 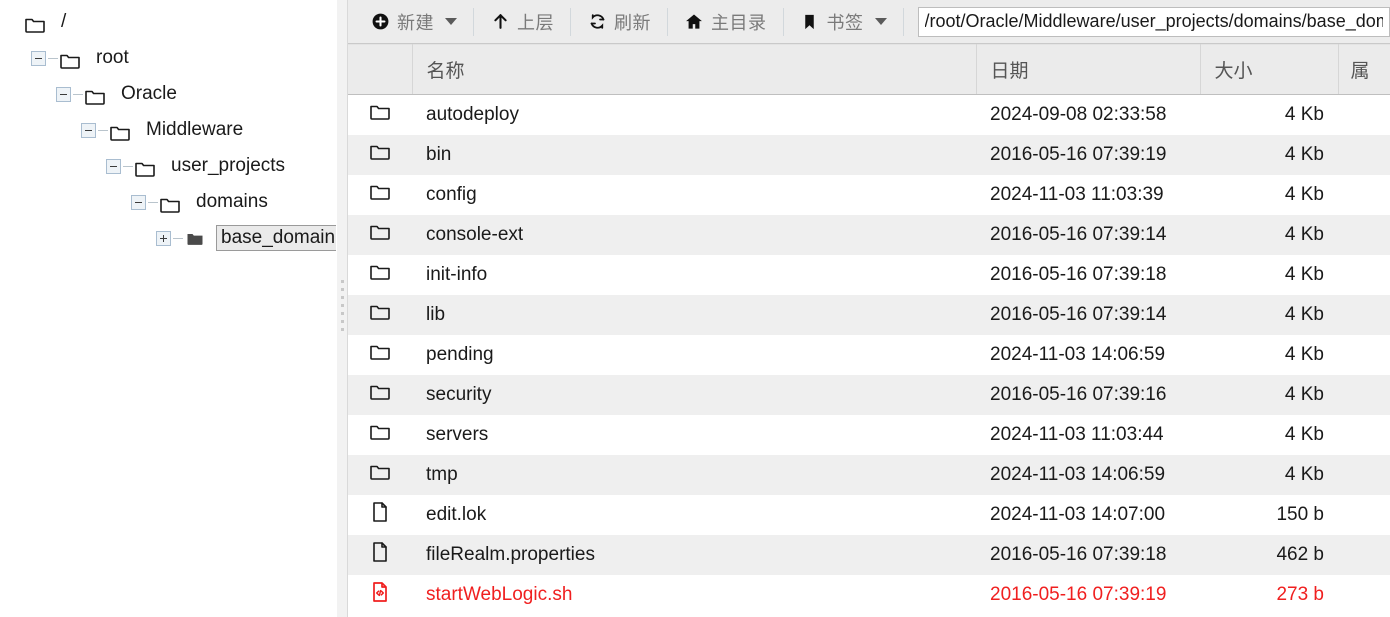 I want to click on table-row: init-info 2016-05-16 07:39:18 4 Kb, so click(x=869, y=274).